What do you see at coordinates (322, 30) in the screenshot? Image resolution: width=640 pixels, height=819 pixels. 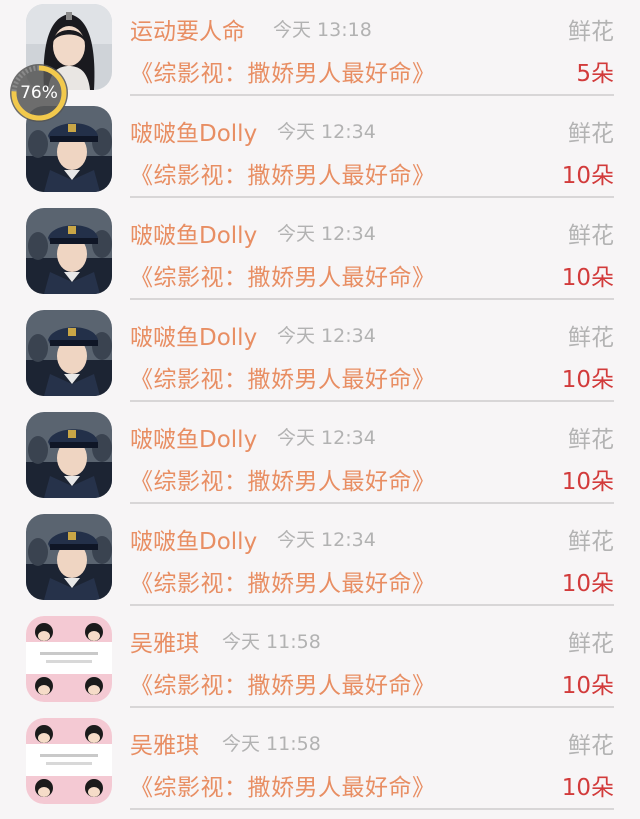 I see `send-time: 今天 13:18` at bounding box center [322, 30].